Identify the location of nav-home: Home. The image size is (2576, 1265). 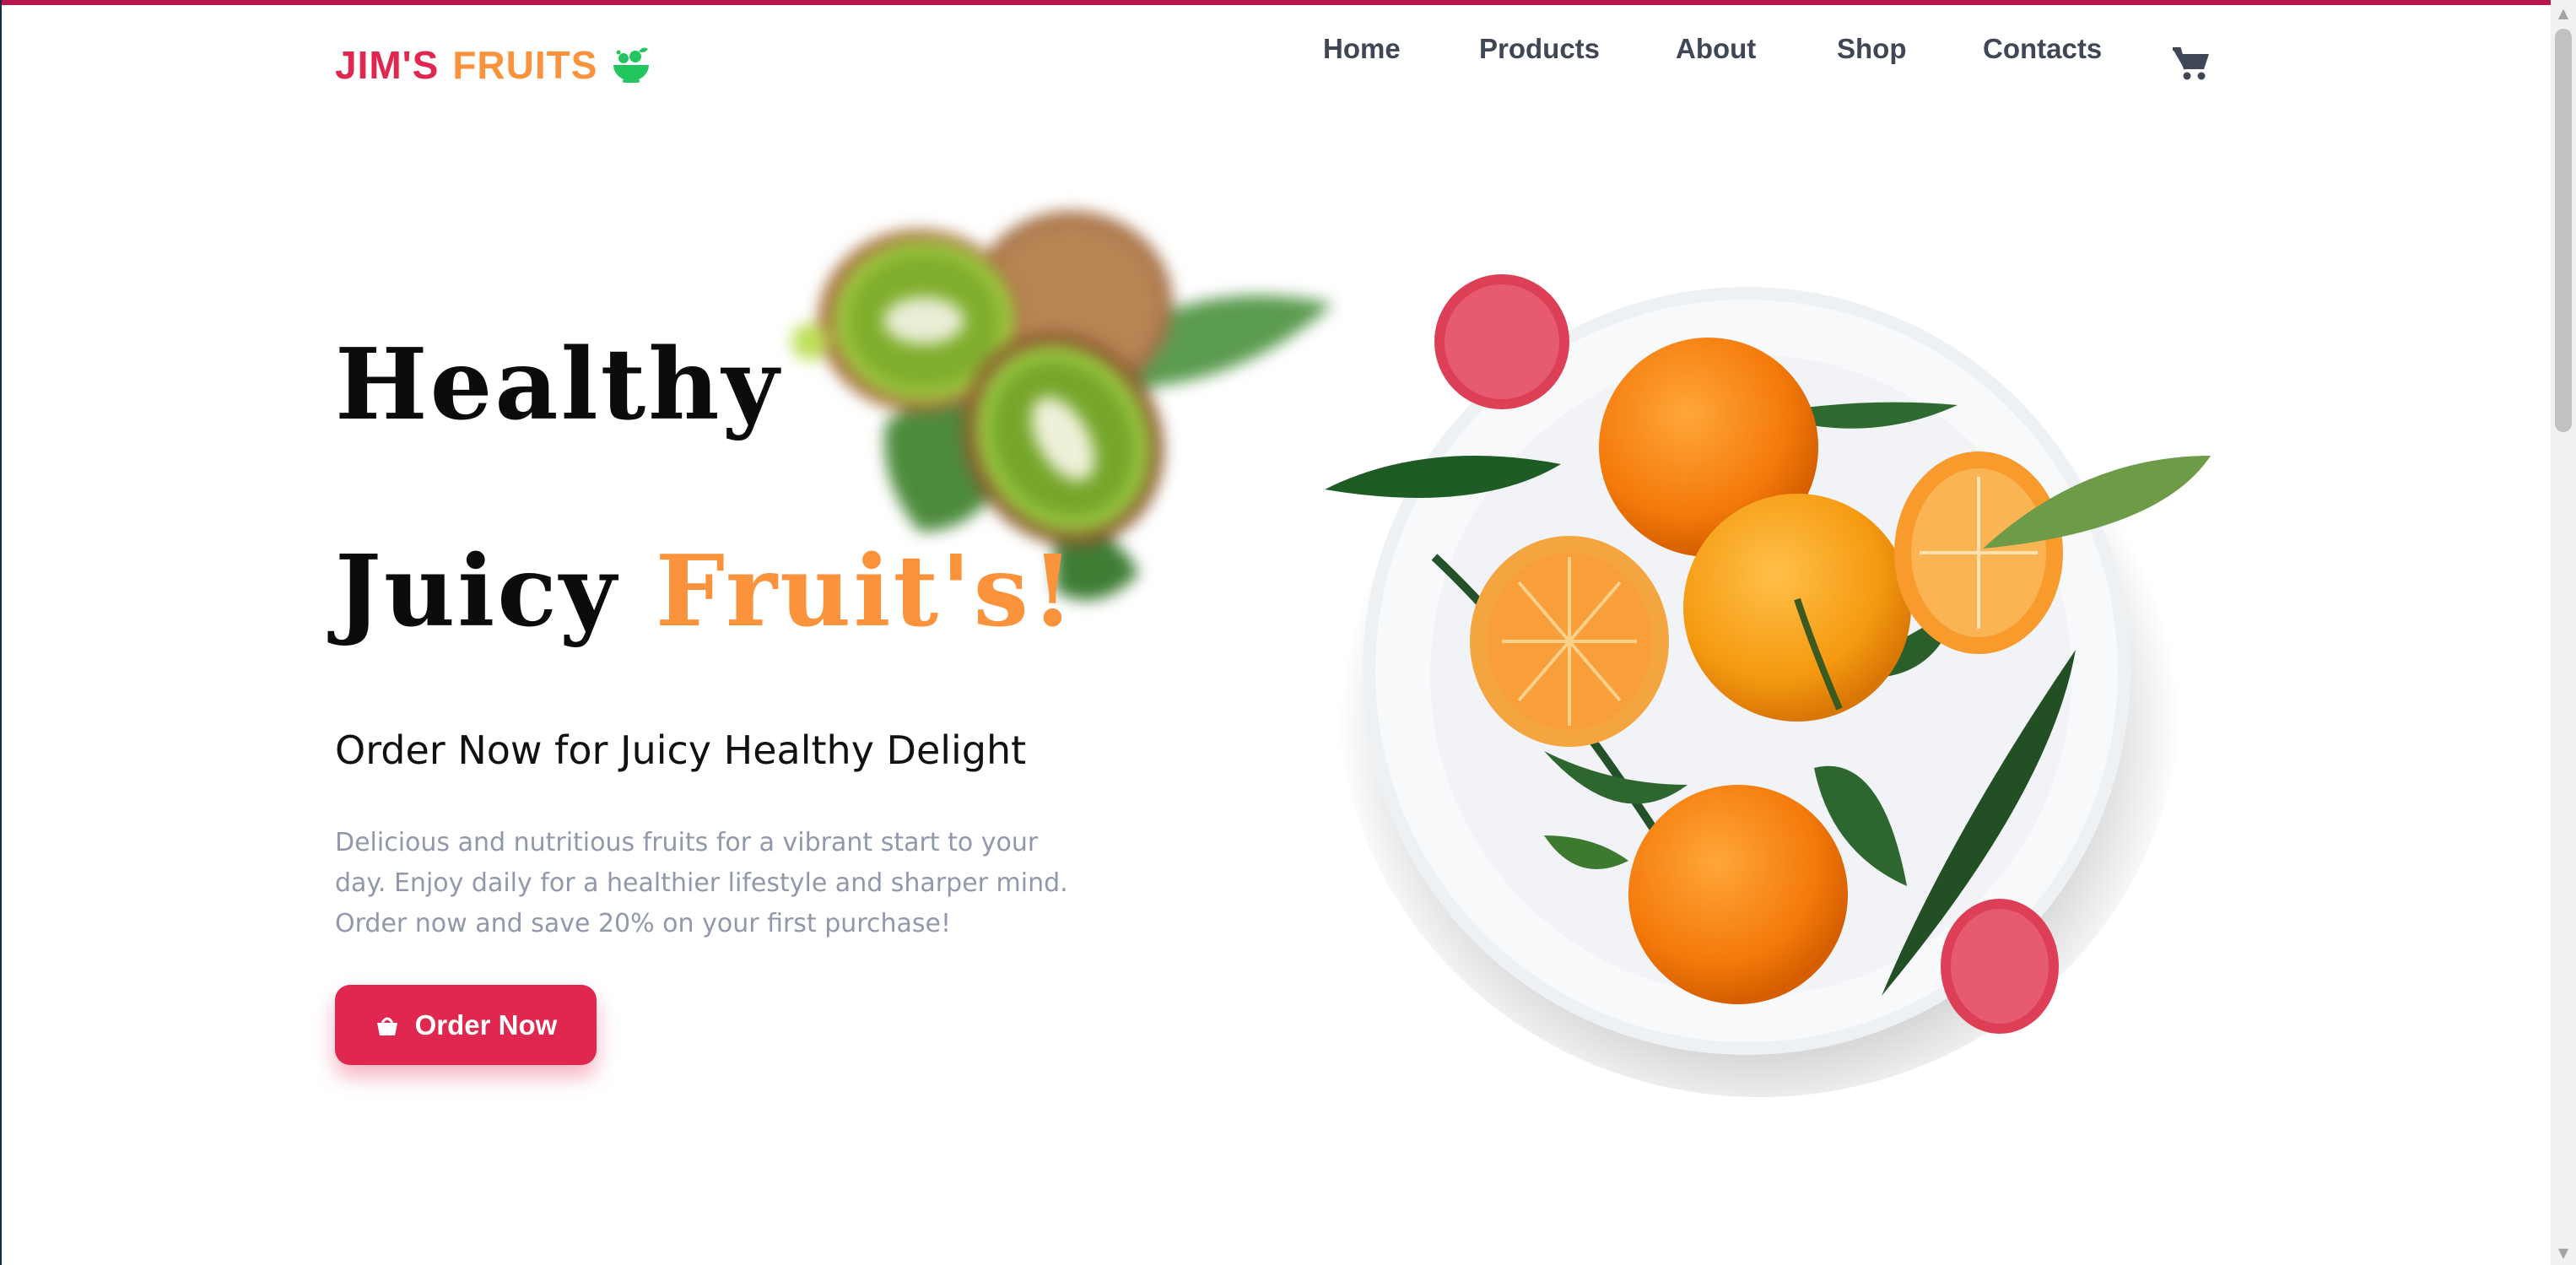
(1362, 49).